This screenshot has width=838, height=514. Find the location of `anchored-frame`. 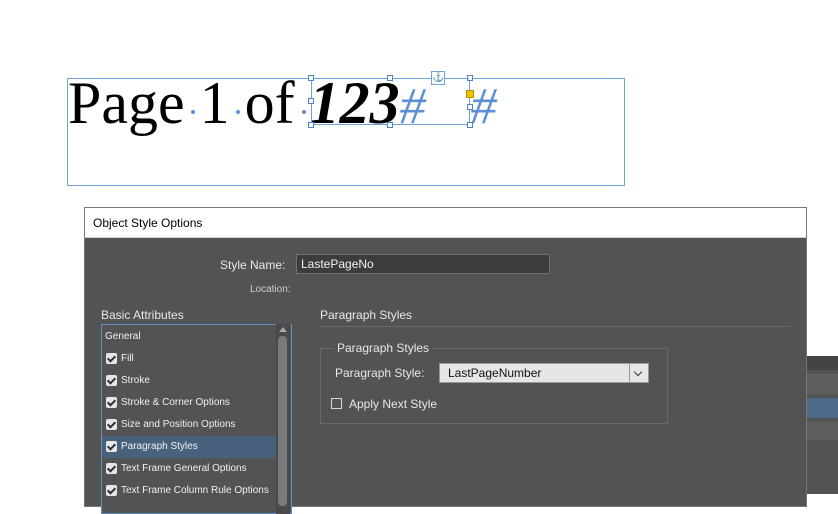

anchored-frame is located at coordinates (390, 101).